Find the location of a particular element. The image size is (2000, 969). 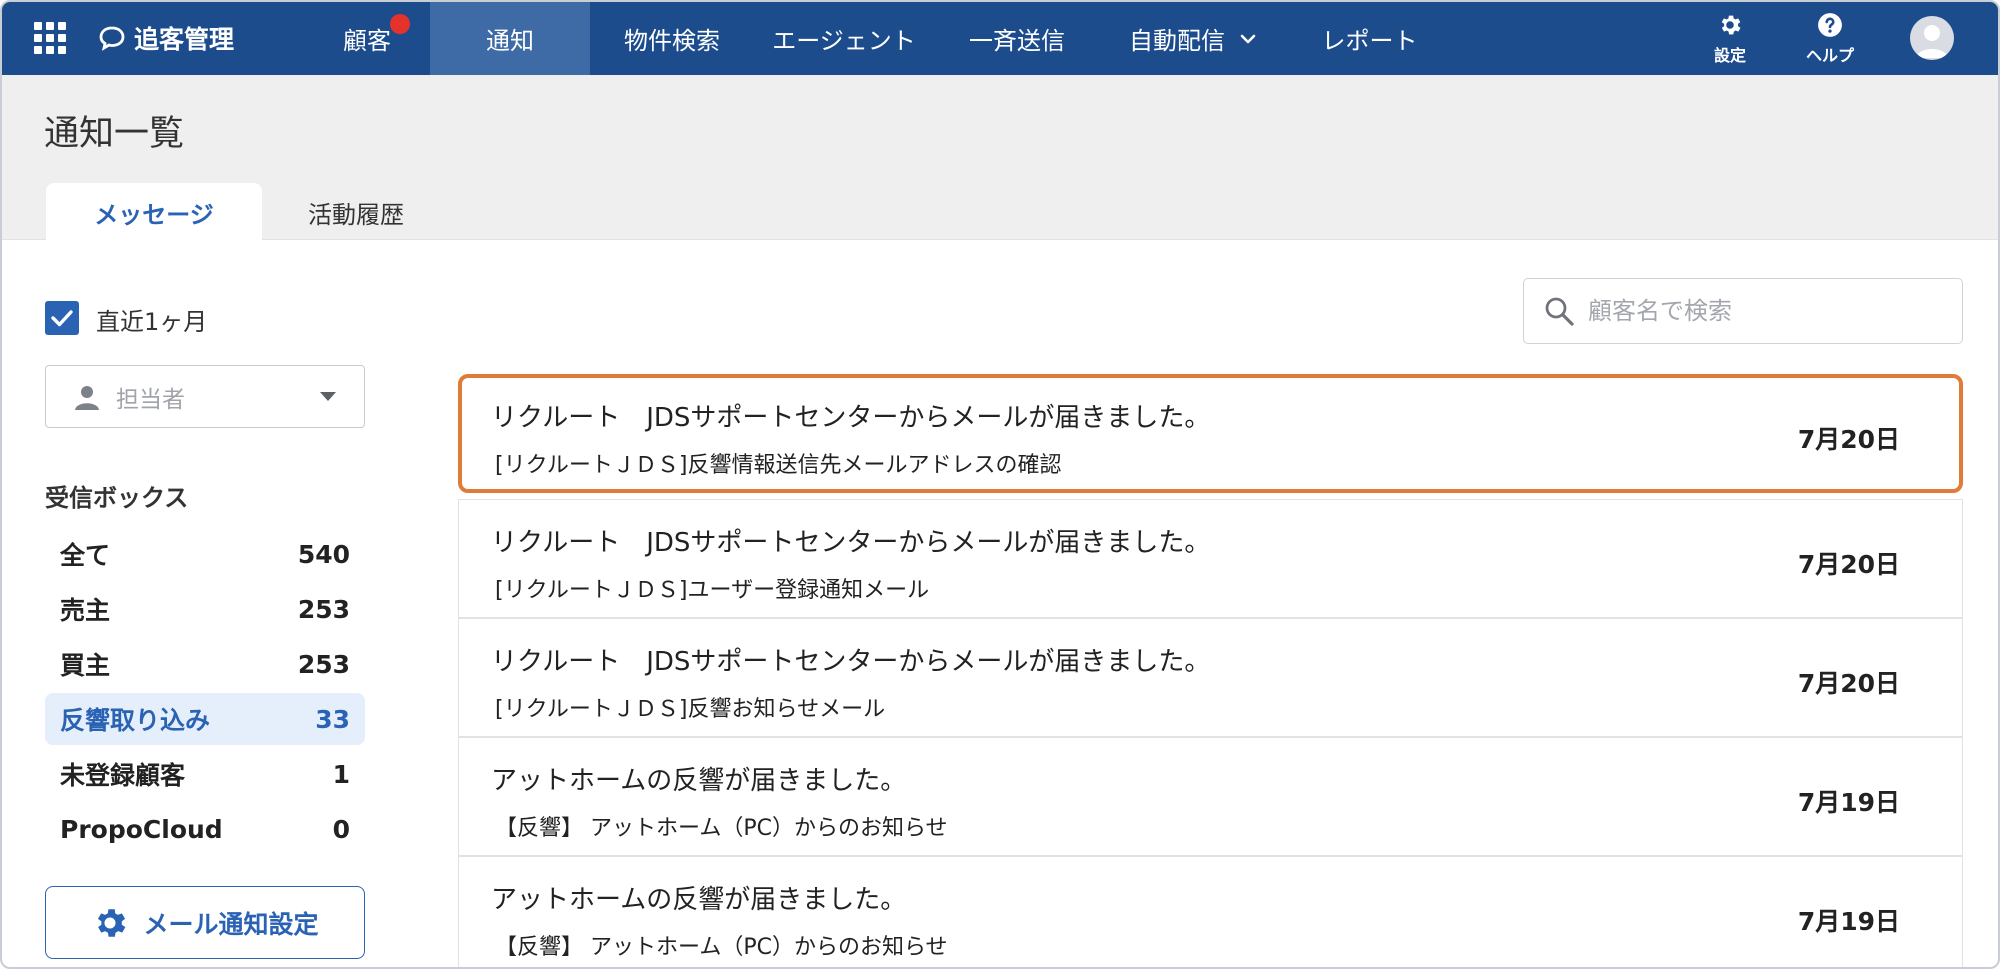

inbox-item-label: 反響取り込み is located at coordinates (135, 720).